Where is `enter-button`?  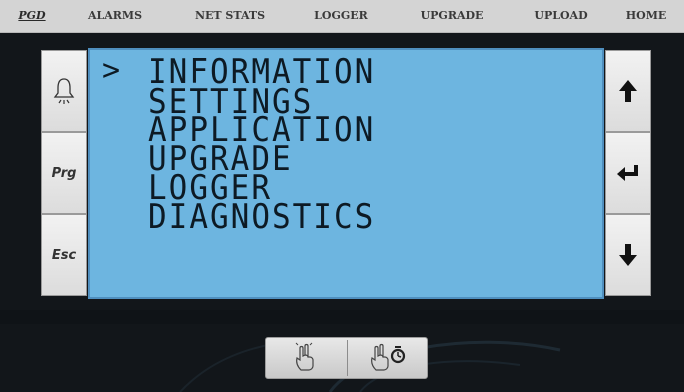
enter-button is located at coordinates (628, 173).